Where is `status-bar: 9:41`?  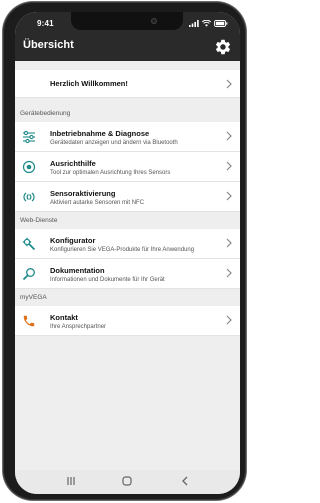 status-bar: 9:41 is located at coordinates (127, 23).